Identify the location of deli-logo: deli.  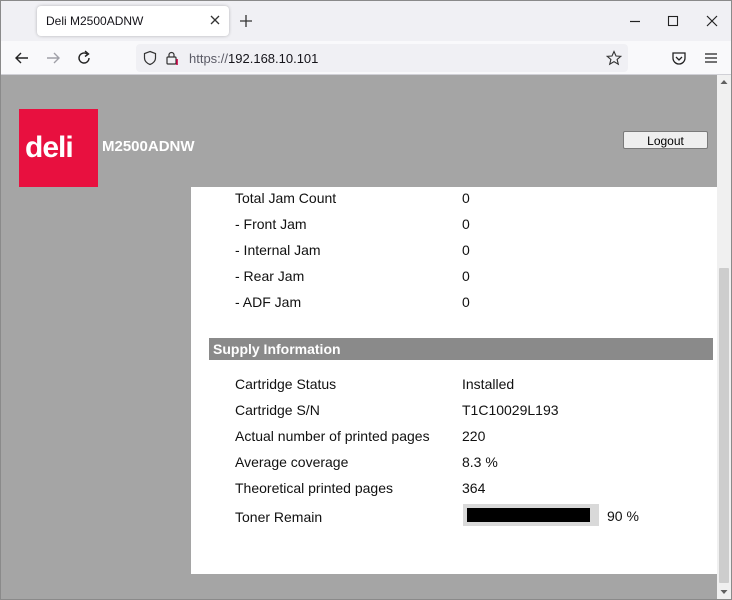
(58, 148).